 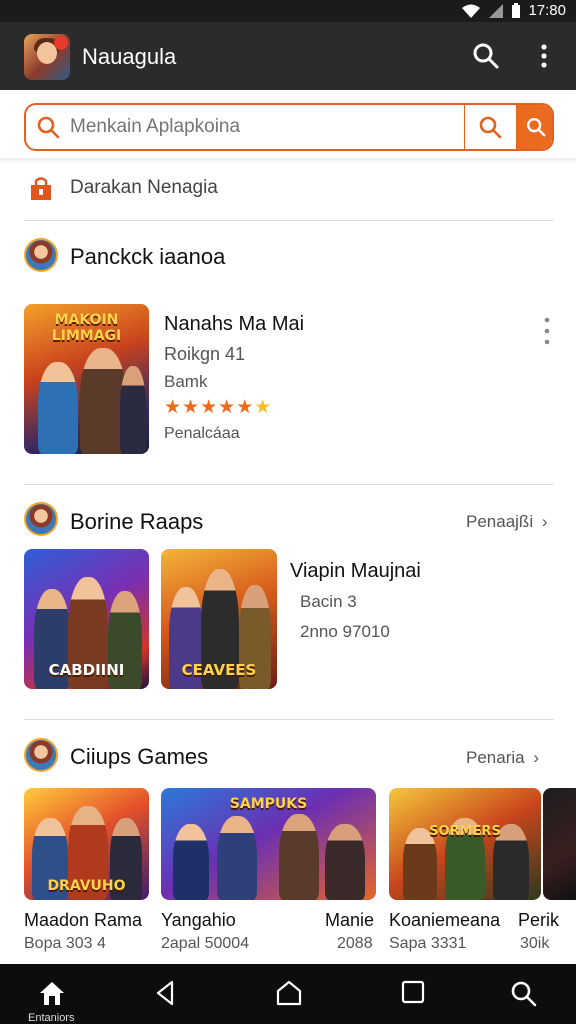 What do you see at coordinates (464, 127) in the screenshot?
I see `search-divider` at bounding box center [464, 127].